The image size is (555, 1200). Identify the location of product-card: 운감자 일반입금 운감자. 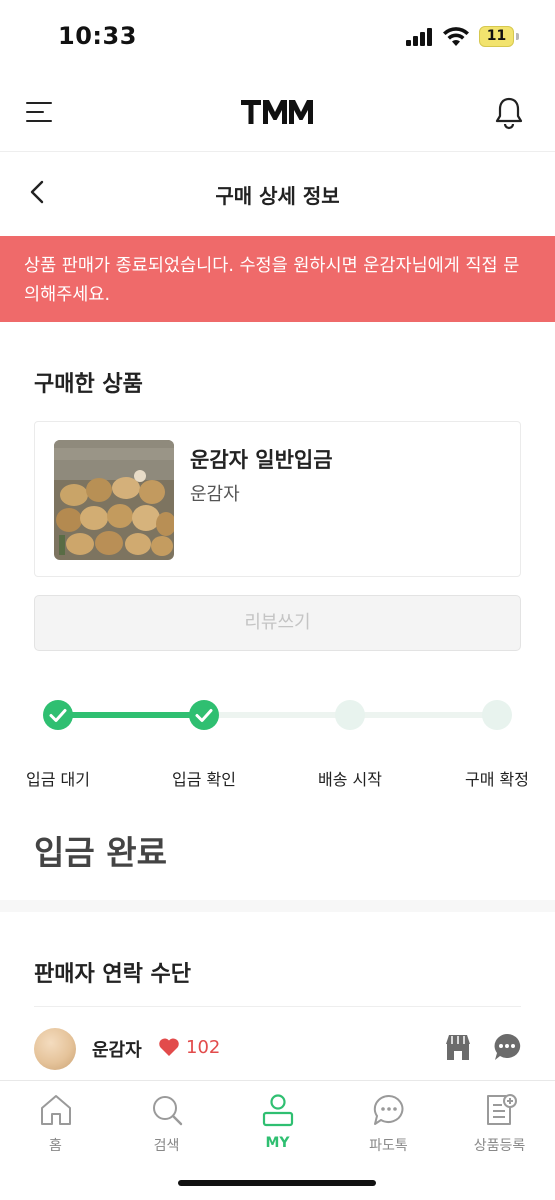
(277, 499).